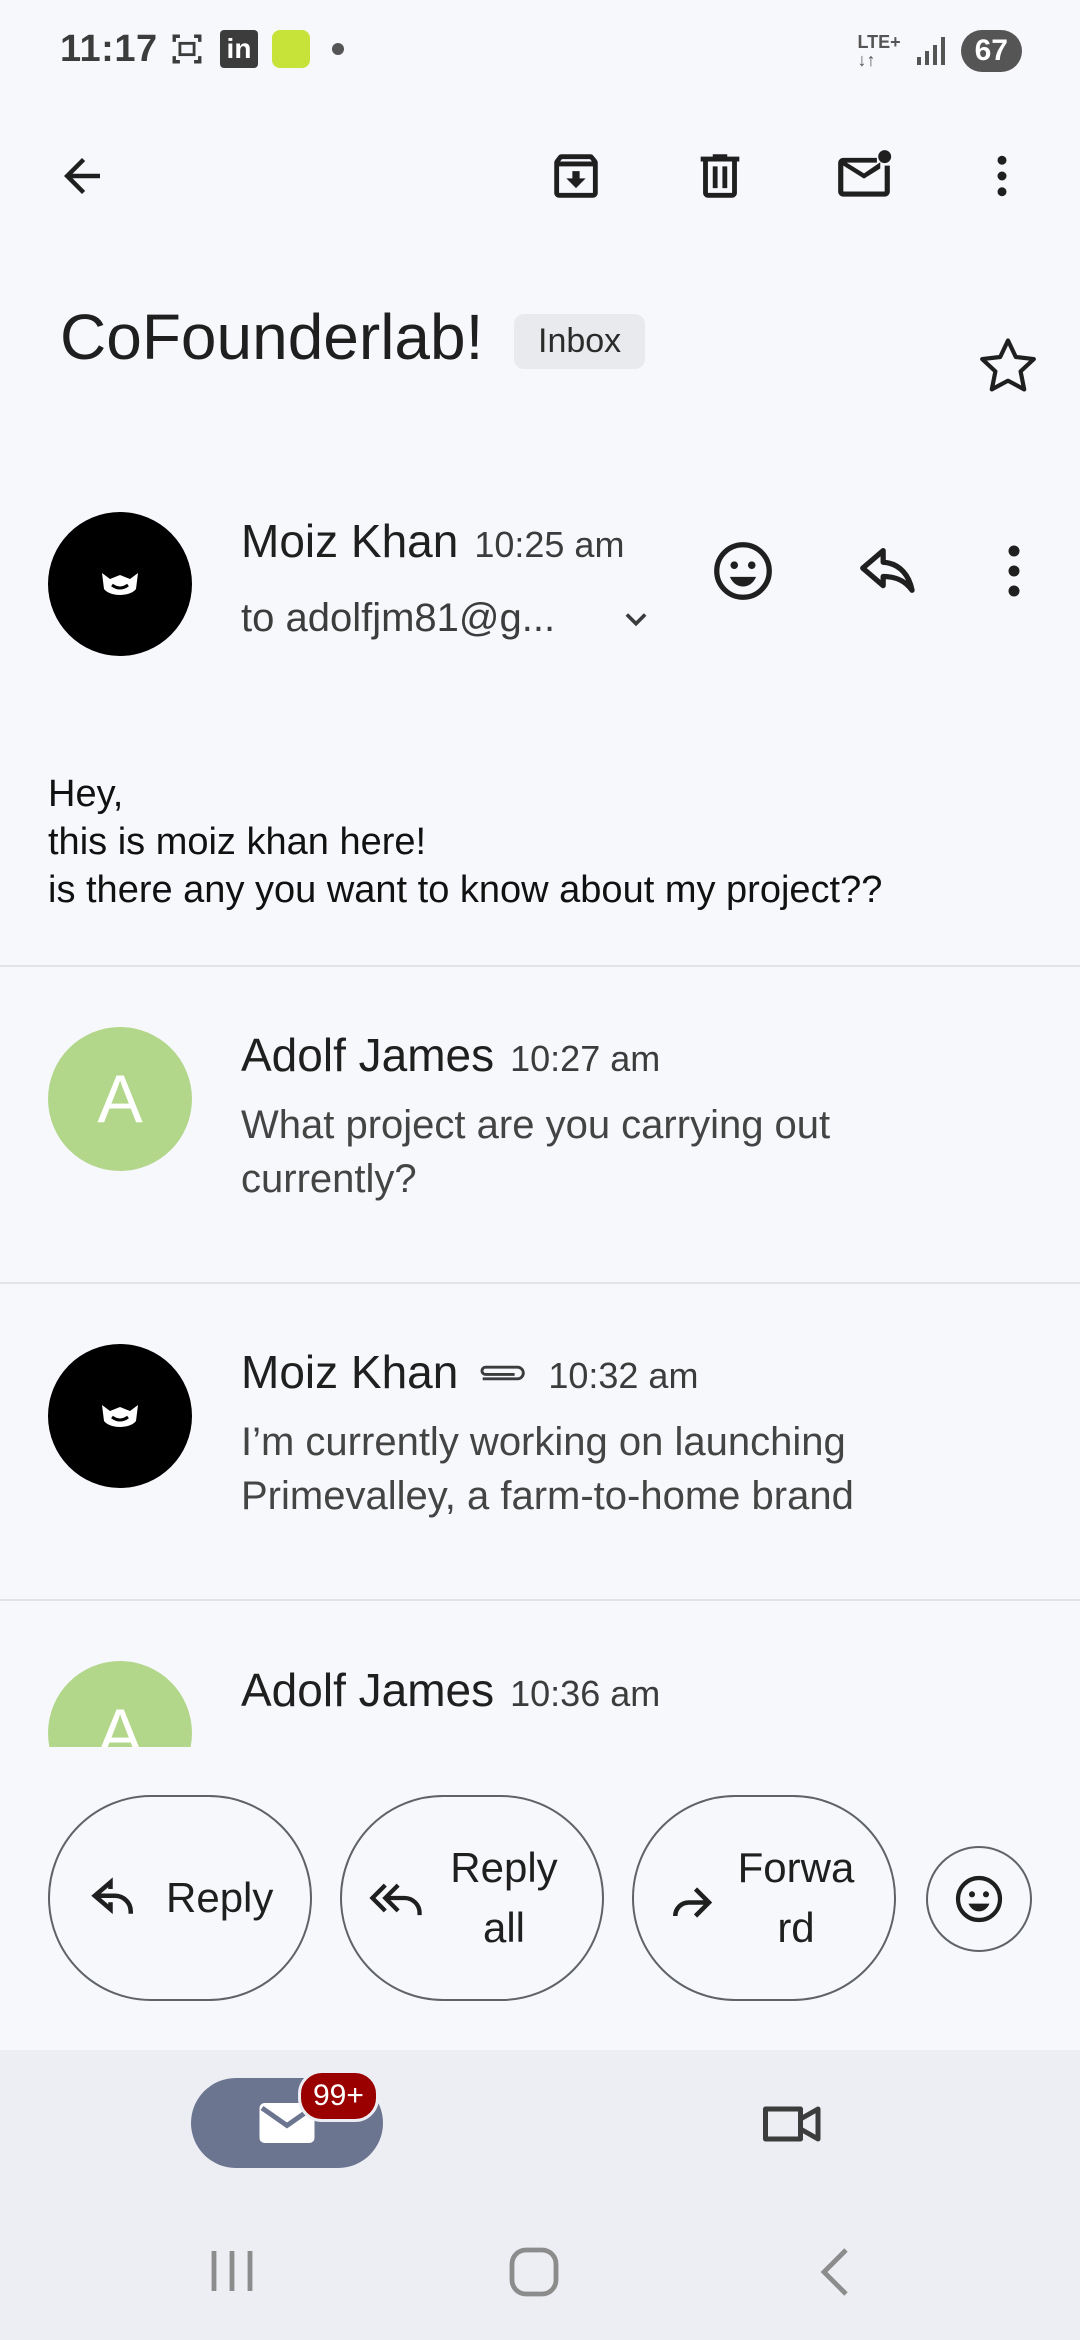  What do you see at coordinates (623, 1375) in the screenshot?
I see `message-time: 10:32 am` at bounding box center [623, 1375].